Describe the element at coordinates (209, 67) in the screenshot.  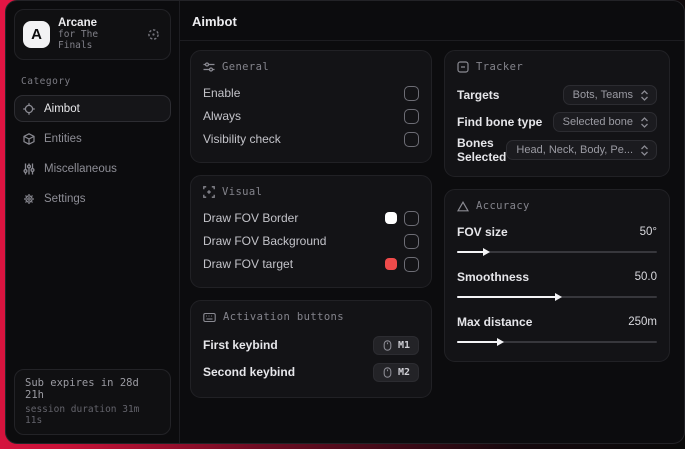
I see `general-icon` at that location.